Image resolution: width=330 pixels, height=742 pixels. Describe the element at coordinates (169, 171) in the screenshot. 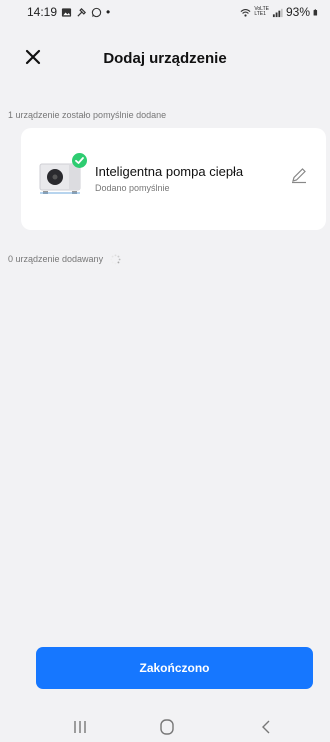

I see `device-name: Inteligentna pompa ciepła` at that location.